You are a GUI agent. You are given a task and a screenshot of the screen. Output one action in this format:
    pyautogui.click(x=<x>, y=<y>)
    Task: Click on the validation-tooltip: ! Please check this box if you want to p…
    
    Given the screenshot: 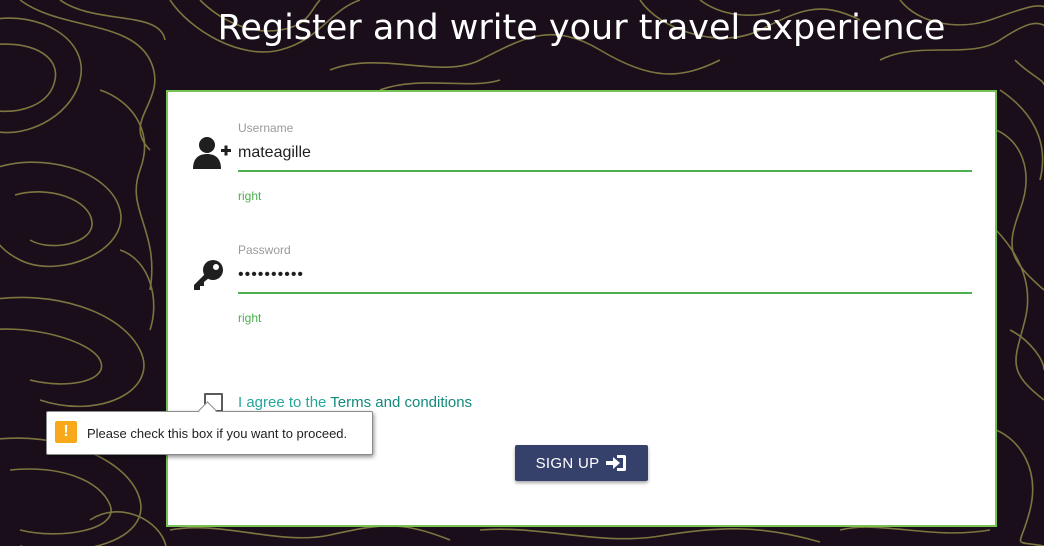 What is the action you would take?
    pyautogui.click(x=209, y=428)
    